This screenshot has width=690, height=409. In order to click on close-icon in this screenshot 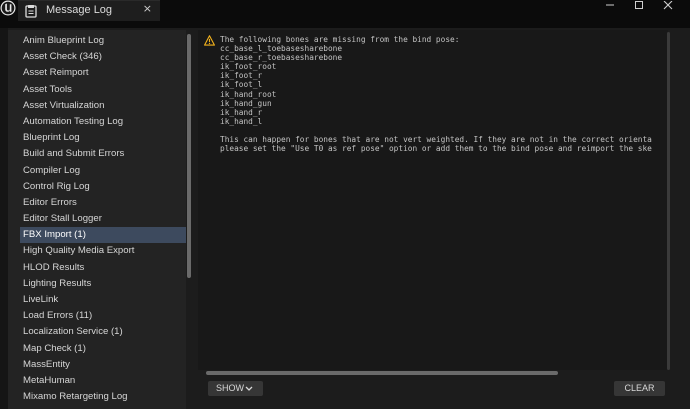, I will do `click(668, 5)`.